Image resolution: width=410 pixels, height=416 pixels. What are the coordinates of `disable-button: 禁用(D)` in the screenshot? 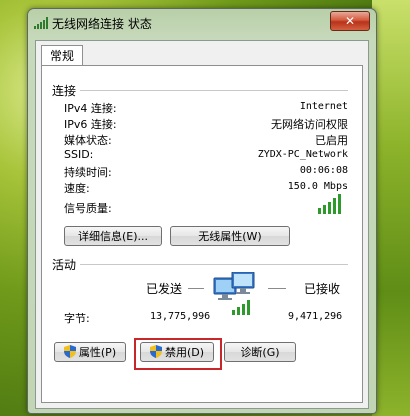 It's located at (177, 352).